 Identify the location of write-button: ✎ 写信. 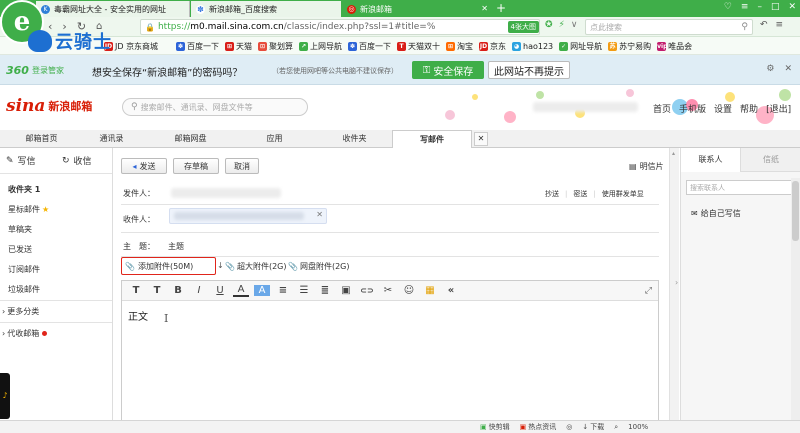
(21, 161).